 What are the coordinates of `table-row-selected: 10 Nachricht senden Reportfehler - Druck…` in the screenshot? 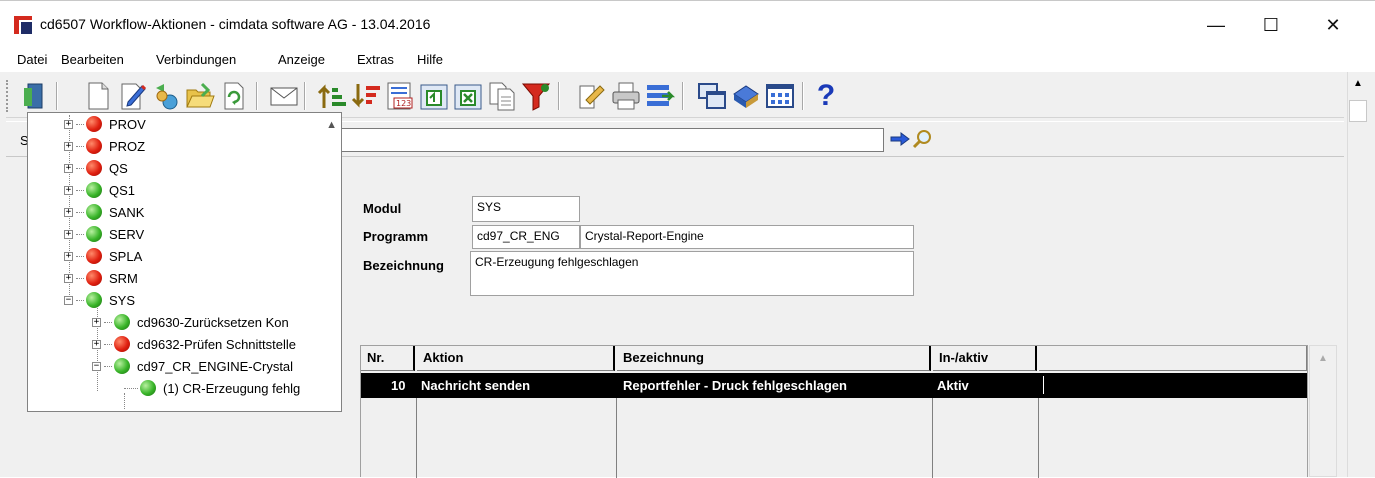 It's located at (834, 385).